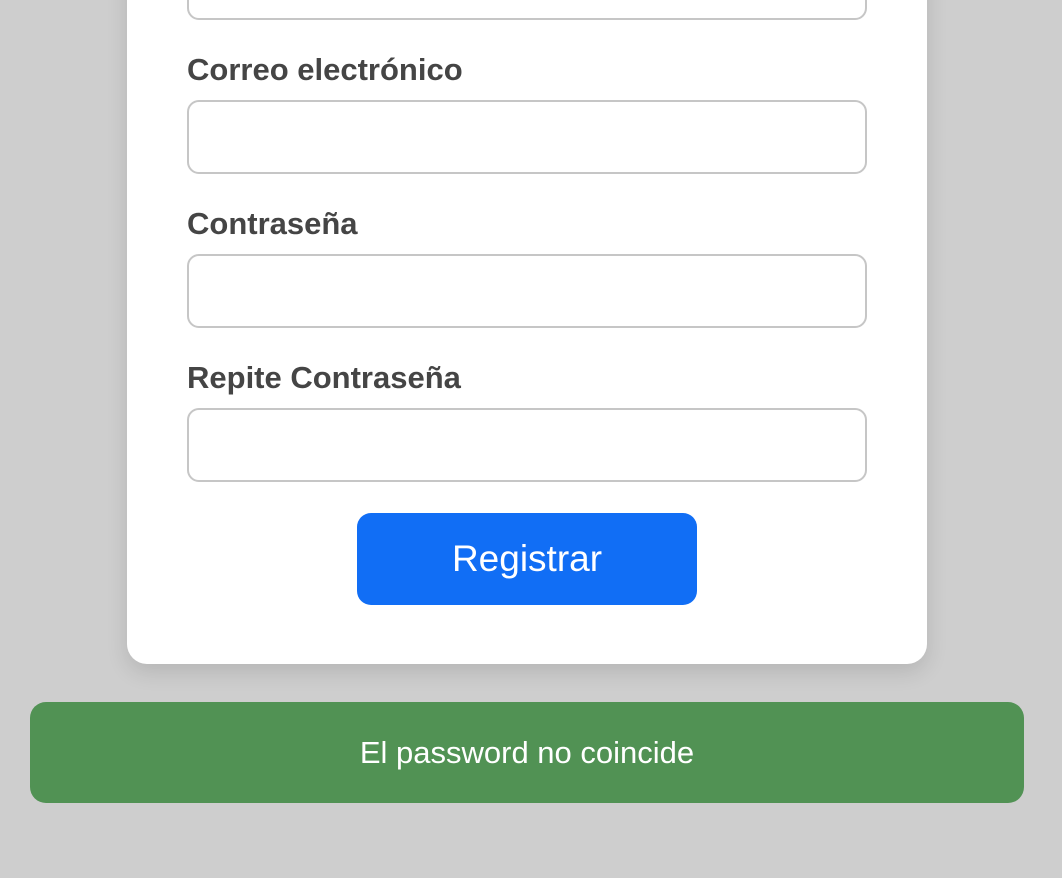 Image resolution: width=1062 pixels, height=878 pixels. What do you see at coordinates (527, 445) in the screenshot?
I see `repeat-password-input` at bounding box center [527, 445].